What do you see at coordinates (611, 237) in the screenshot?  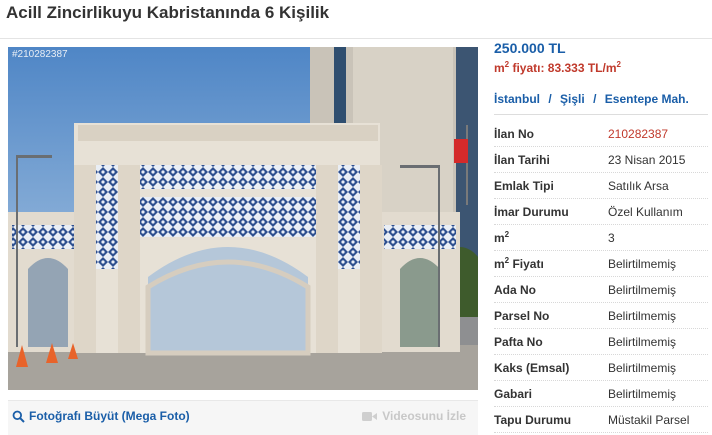 I see `detail-value: 3` at bounding box center [611, 237].